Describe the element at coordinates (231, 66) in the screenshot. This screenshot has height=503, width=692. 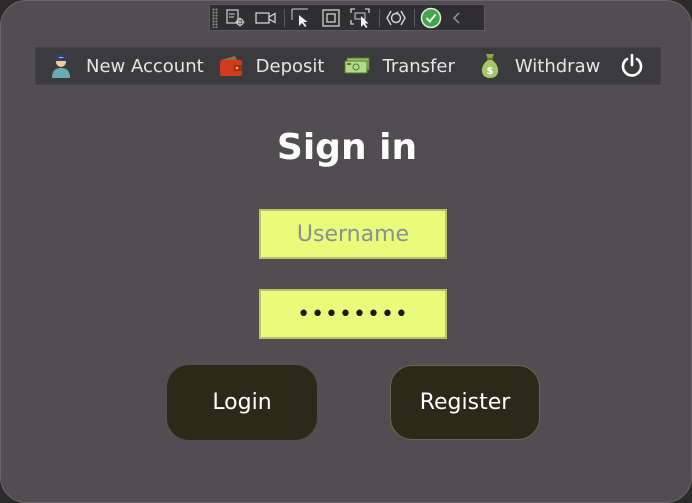
I see `wallet-icon` at that location.